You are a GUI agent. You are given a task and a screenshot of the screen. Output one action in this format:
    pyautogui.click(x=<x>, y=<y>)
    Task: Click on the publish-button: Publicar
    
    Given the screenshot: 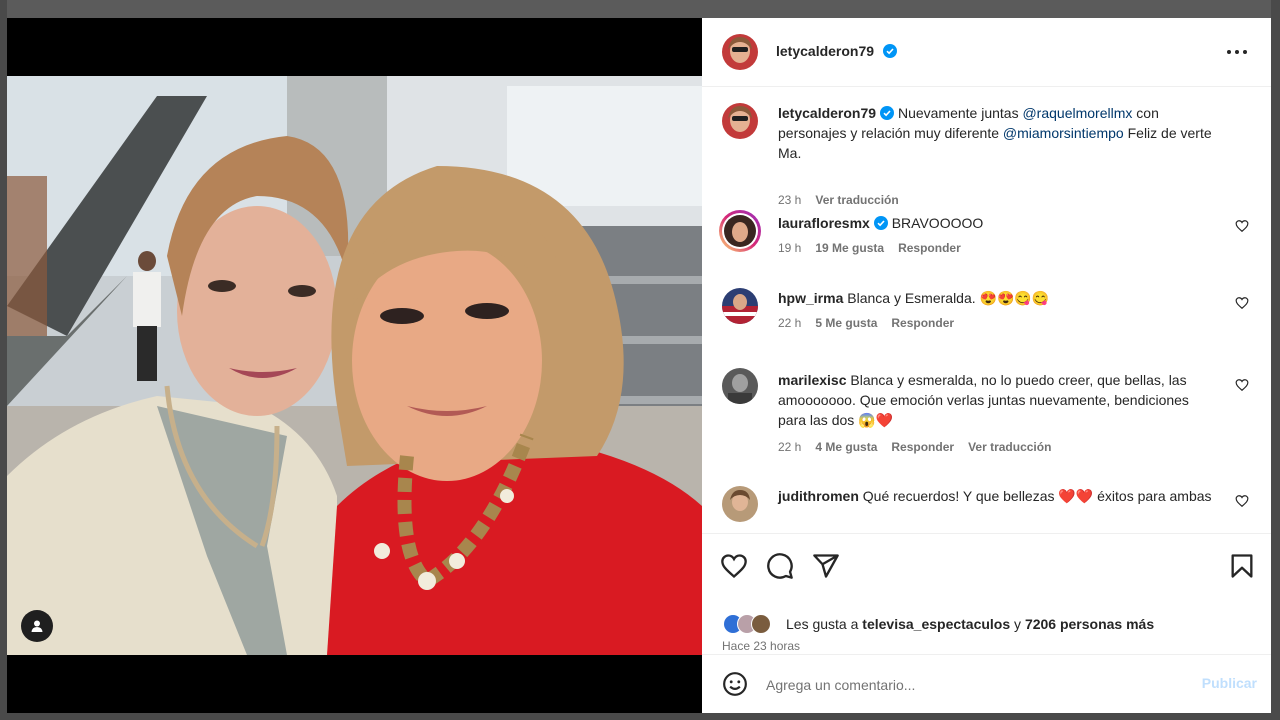 What is the action you would take?
    pyautogui.click(x=1229, y=683)
    